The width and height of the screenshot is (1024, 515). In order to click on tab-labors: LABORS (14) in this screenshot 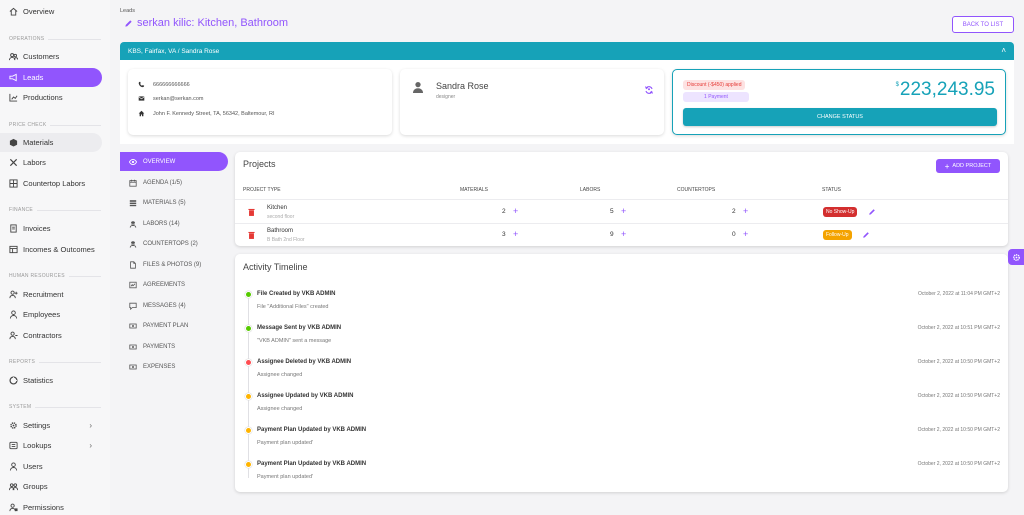, I will do `click(174, 223)`.